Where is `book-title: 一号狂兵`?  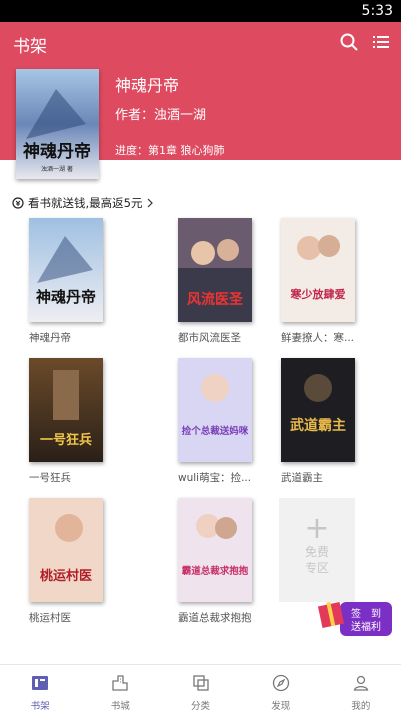
book-title: 一号狂兵 is located at coordinates (50, 478).